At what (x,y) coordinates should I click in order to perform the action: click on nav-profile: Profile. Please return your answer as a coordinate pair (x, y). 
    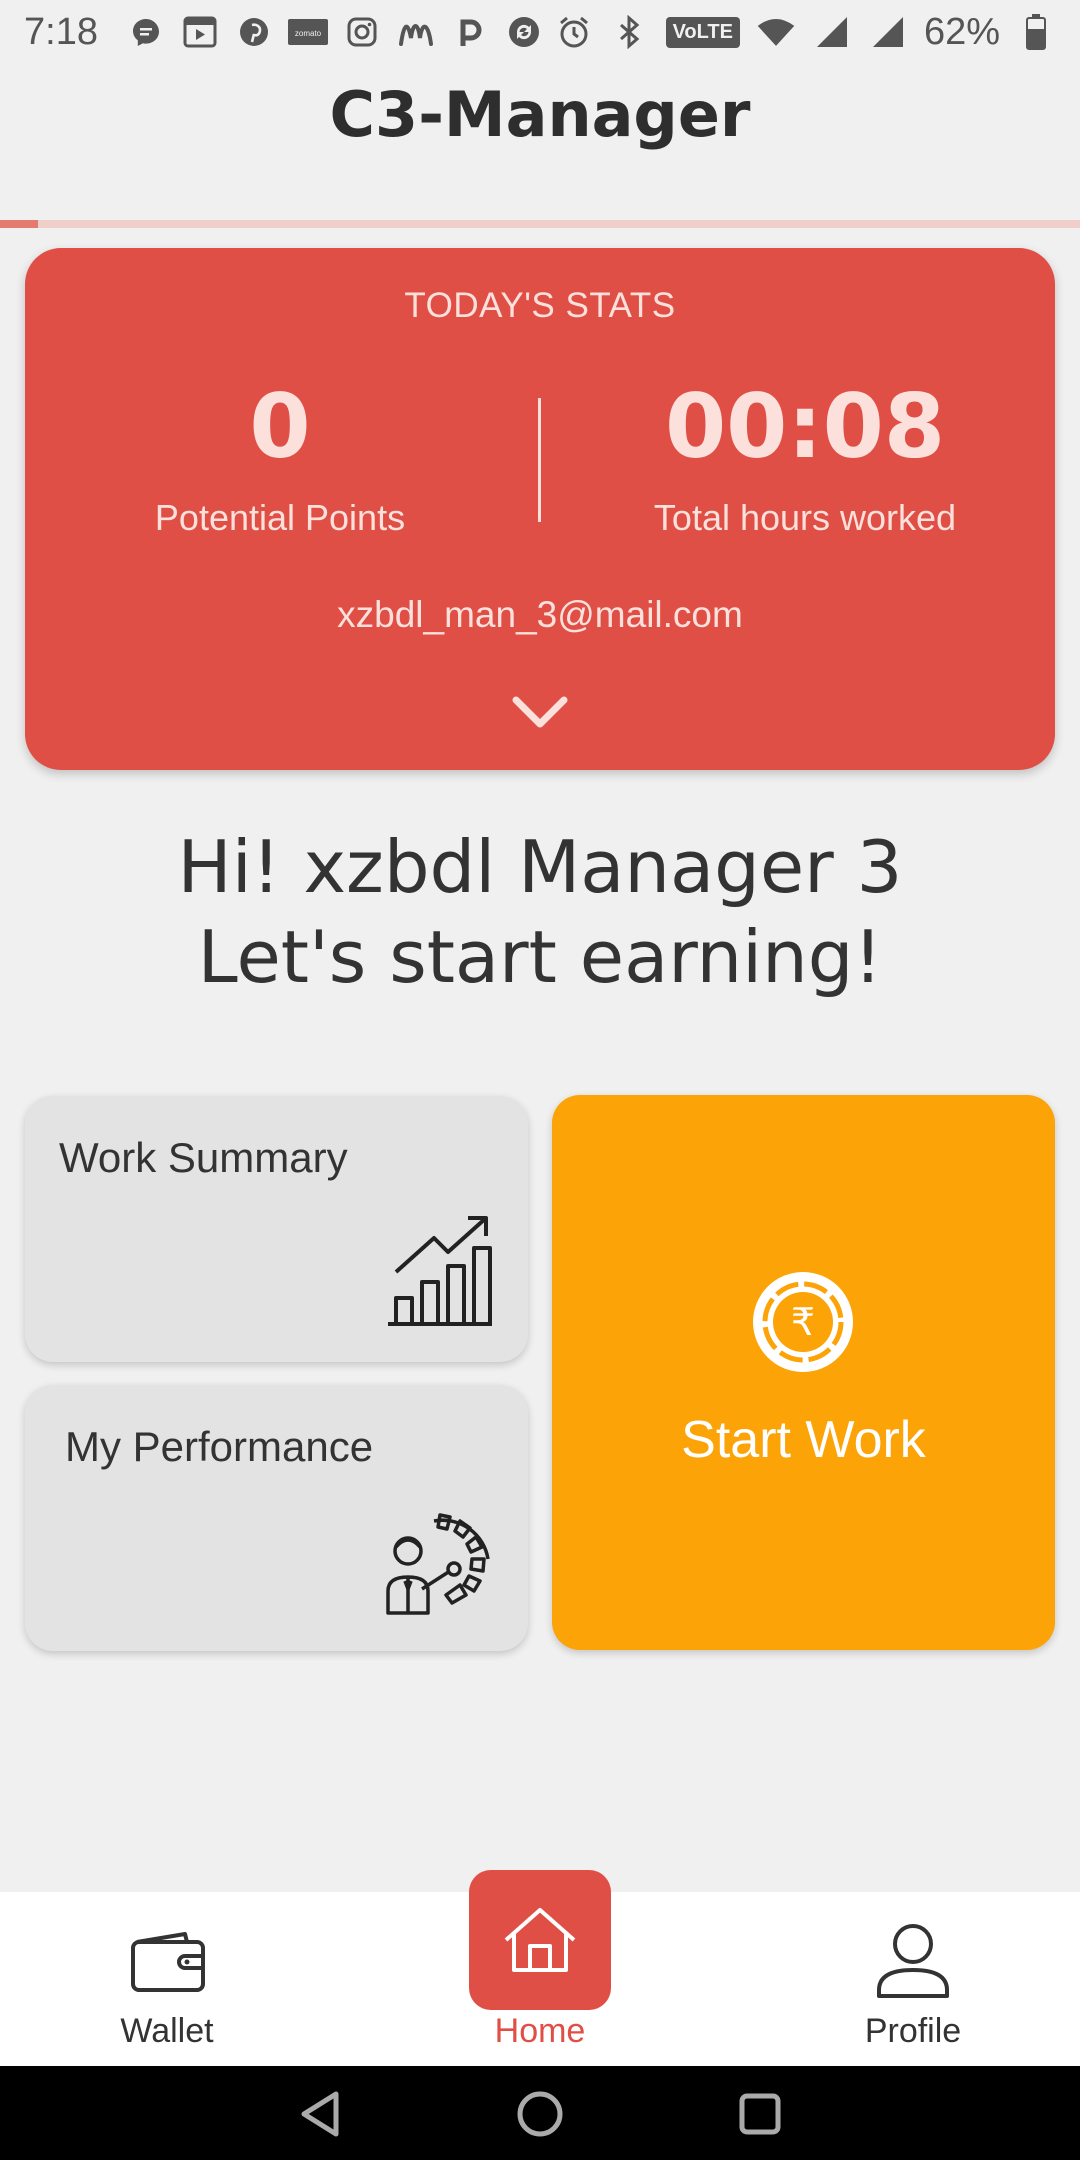
    Looking at the image, I should click on (913, 1979).